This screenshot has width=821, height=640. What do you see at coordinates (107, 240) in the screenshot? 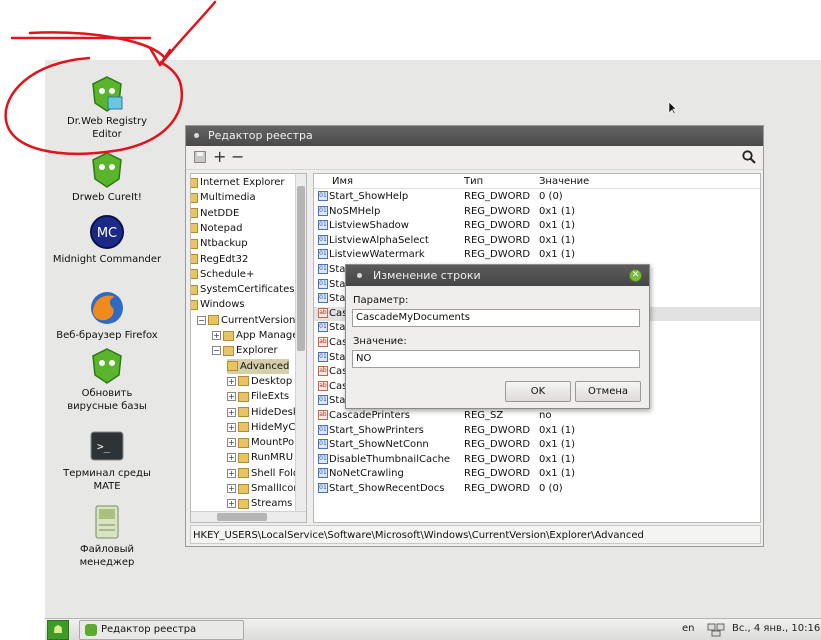
I see `desktop-icon-midnight-commander: MC Midnight Commander` at bounding box center [107, 240].